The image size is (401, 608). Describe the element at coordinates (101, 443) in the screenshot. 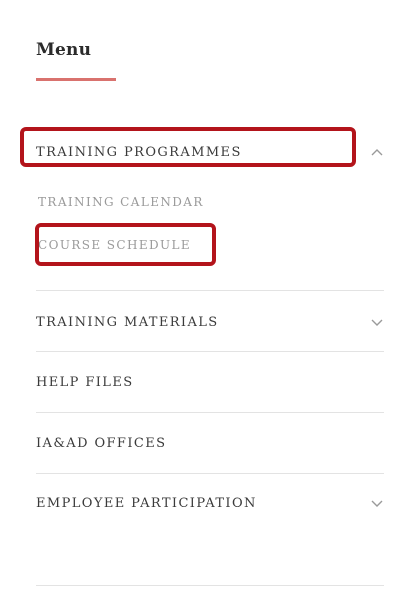

I see `menu-item-label: IA&AD OFFICES` at that location.